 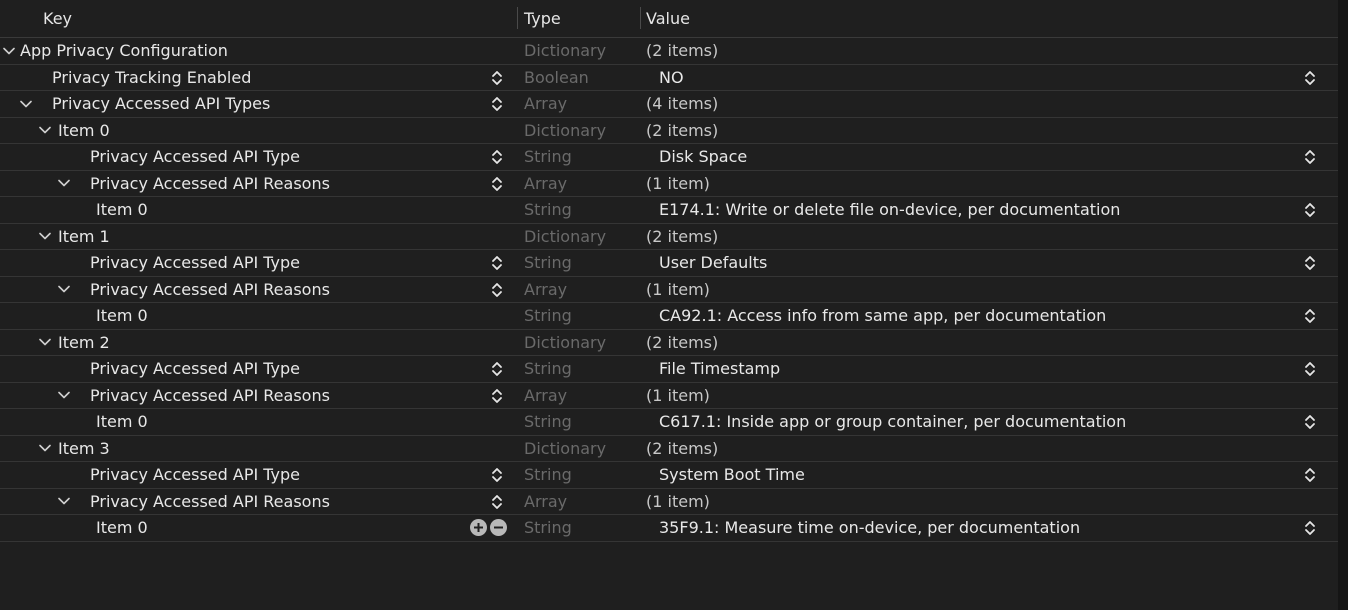 What do you see at coordinates (124, 51) in the screenshot?
I see `row-key: App Privacy Configuration` at bounding box center [124, 51].